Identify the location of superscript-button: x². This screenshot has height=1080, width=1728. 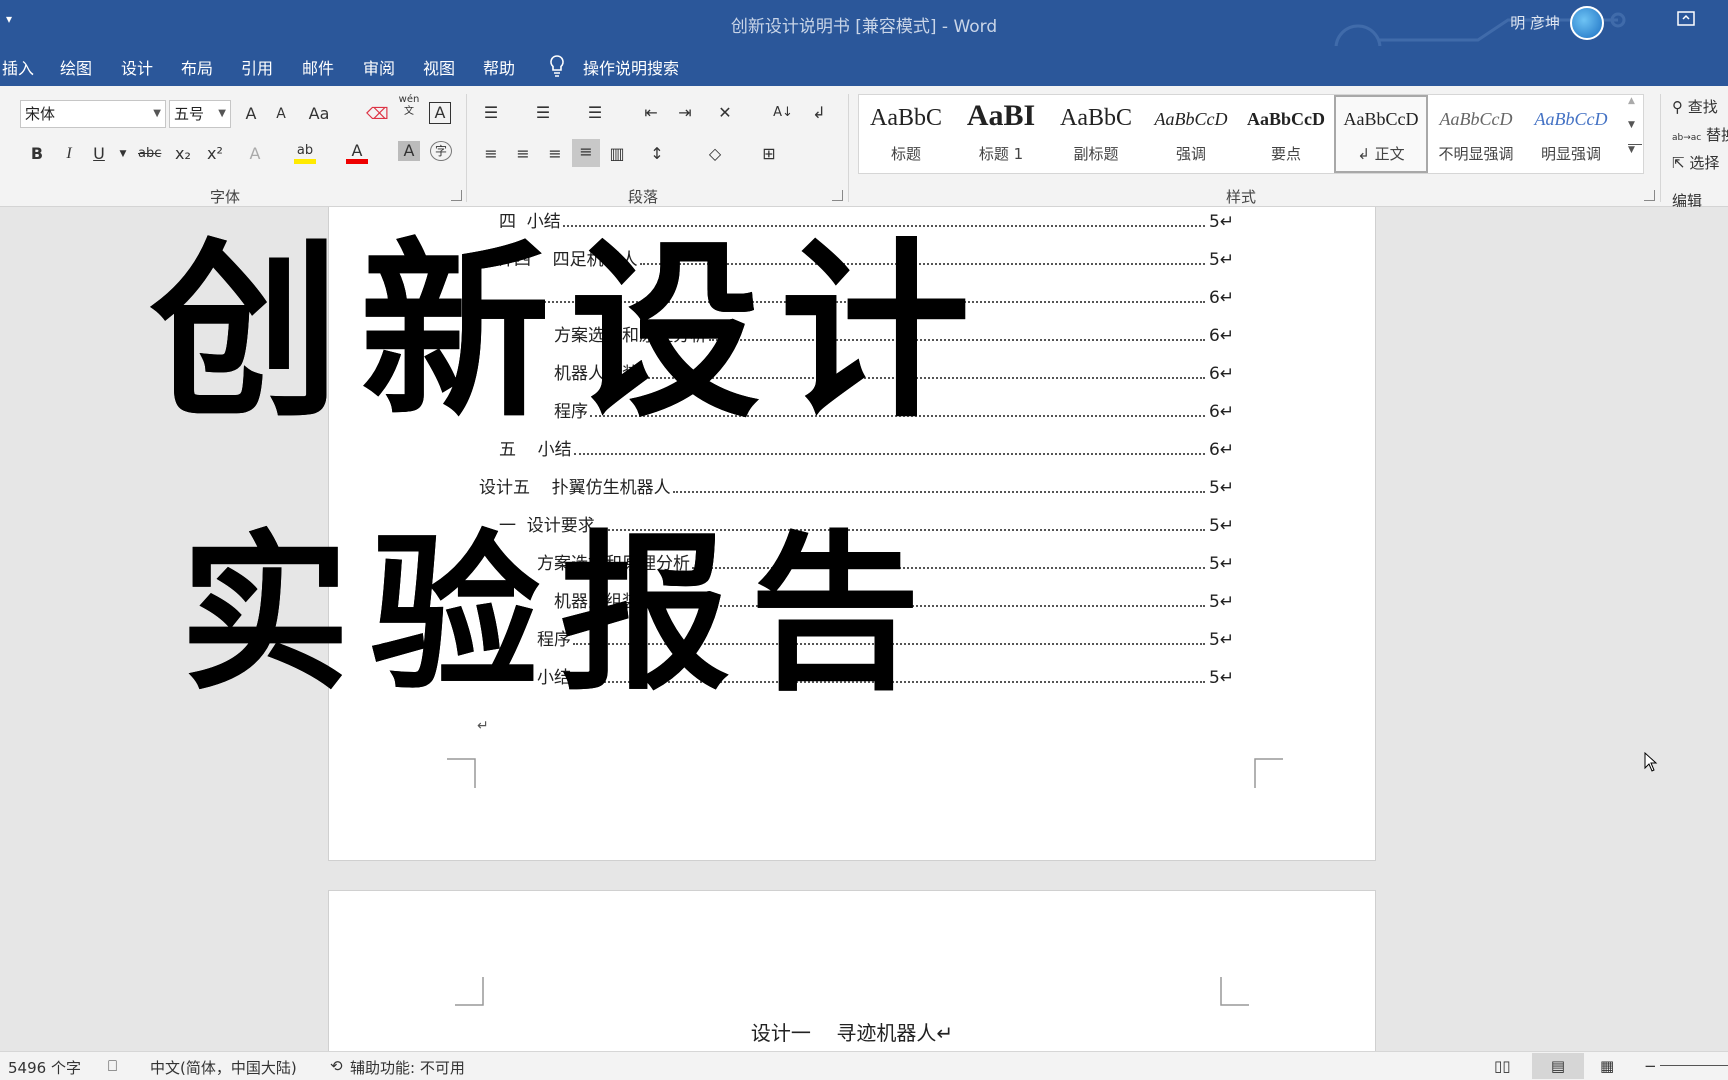
(215, 154).